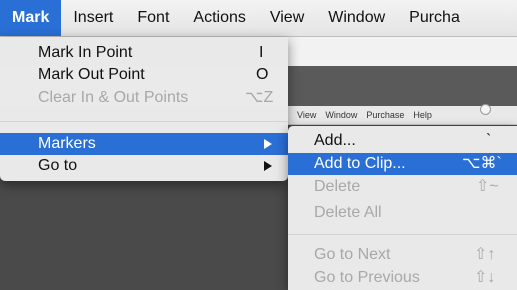 Image resolution: width=517 pixels, height=290 pixels. What do you see at coordinates (259, 97) in the screenshot?
I see `menu-item-shortcut: ⌥Z` at bounding box center [259, 97].